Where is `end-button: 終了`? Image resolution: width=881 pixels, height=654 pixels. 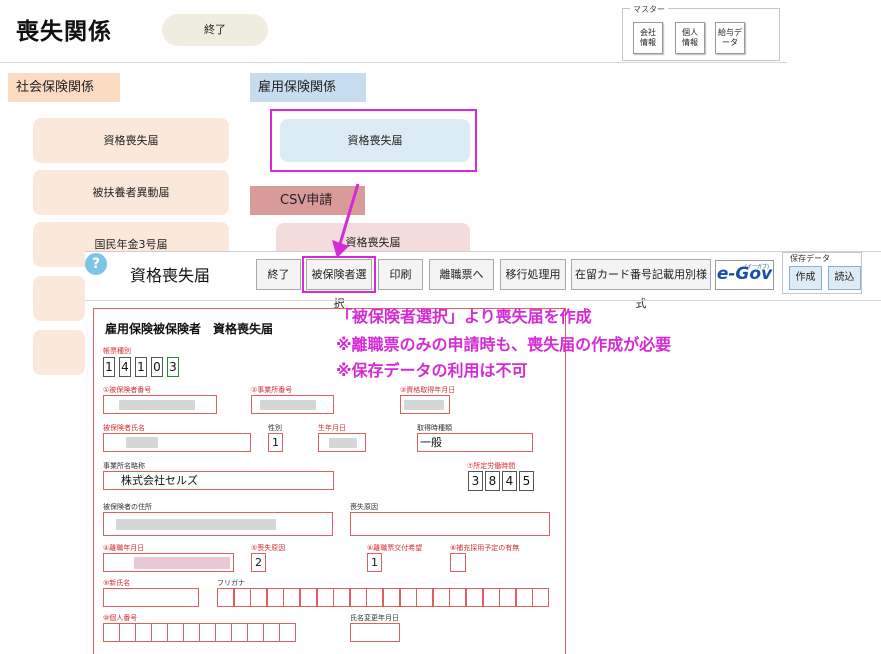 end-button: 終了 is located at coordinates (215, 30).